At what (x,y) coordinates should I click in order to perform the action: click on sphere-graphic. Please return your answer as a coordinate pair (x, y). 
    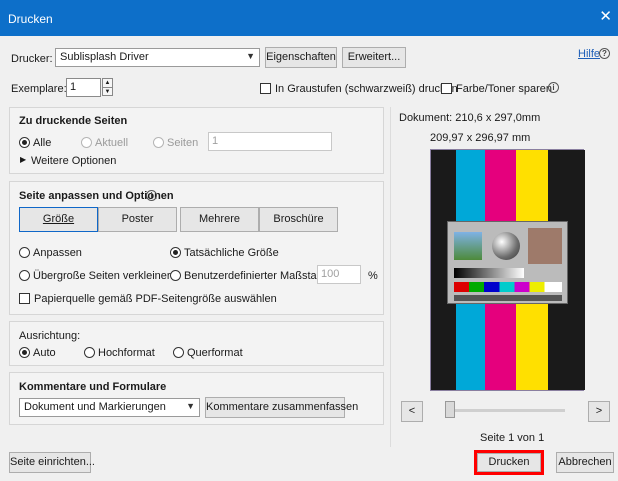
    Looking at the image, I should click on (506, 246).